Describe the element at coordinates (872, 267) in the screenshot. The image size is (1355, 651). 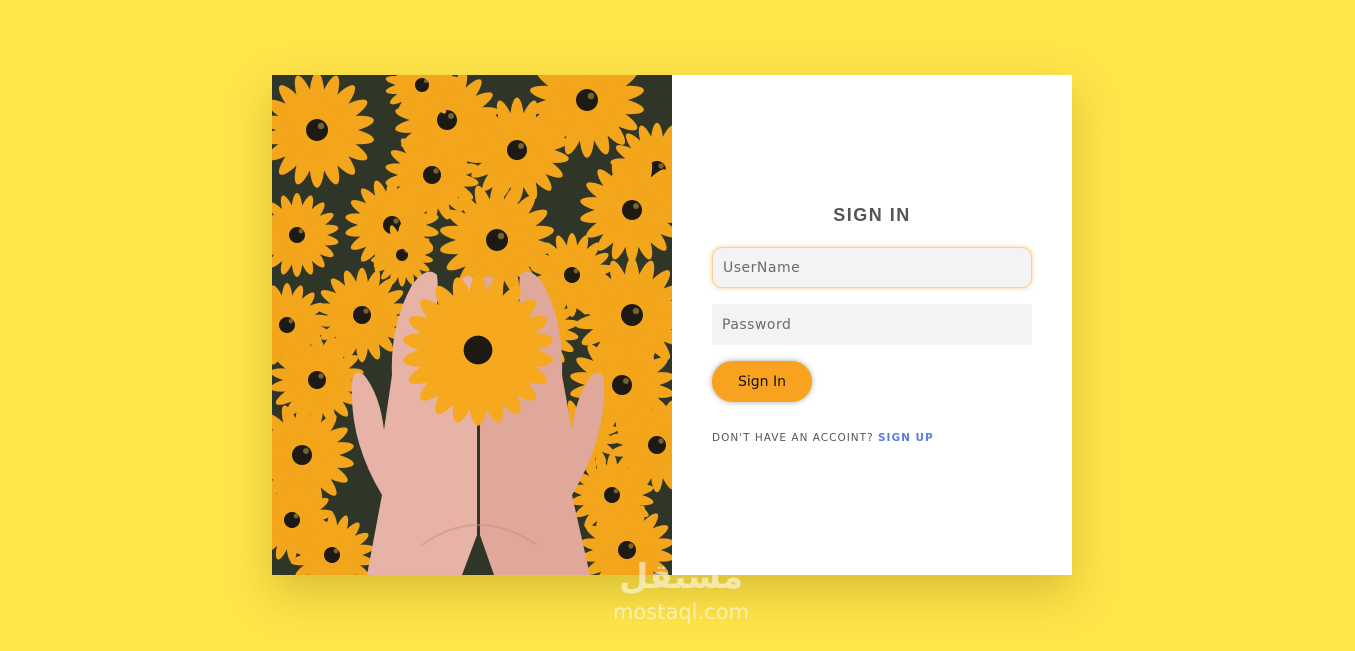
I see `username-input` at that location.